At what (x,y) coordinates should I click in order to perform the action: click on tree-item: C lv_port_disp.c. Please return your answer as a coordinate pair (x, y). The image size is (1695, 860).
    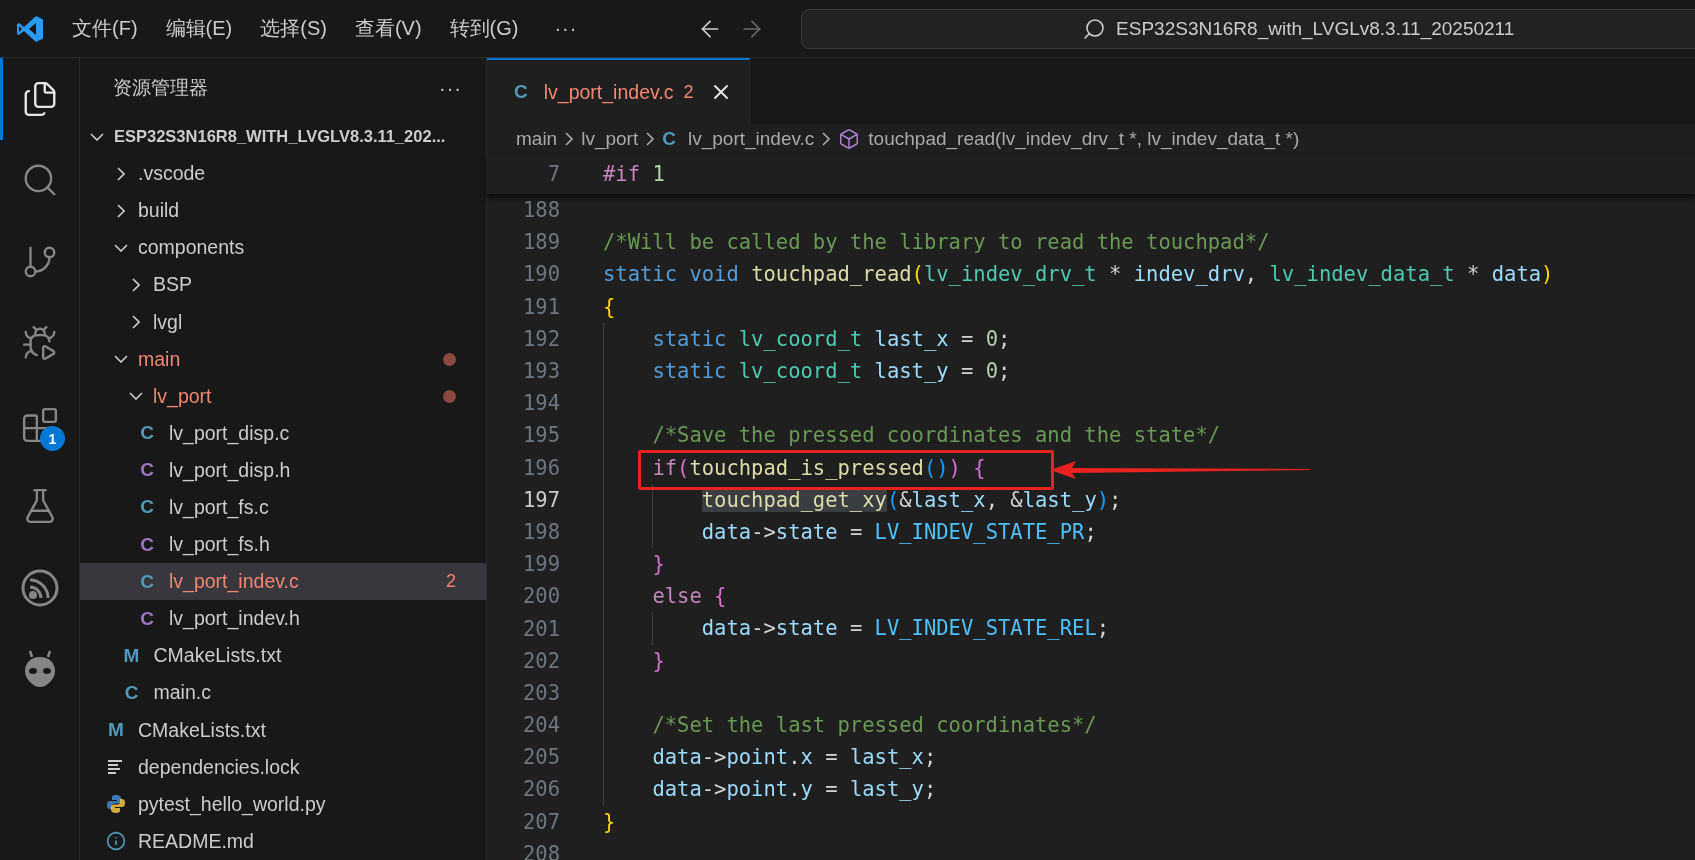
    Looking at the image, I should click on (283, 433).